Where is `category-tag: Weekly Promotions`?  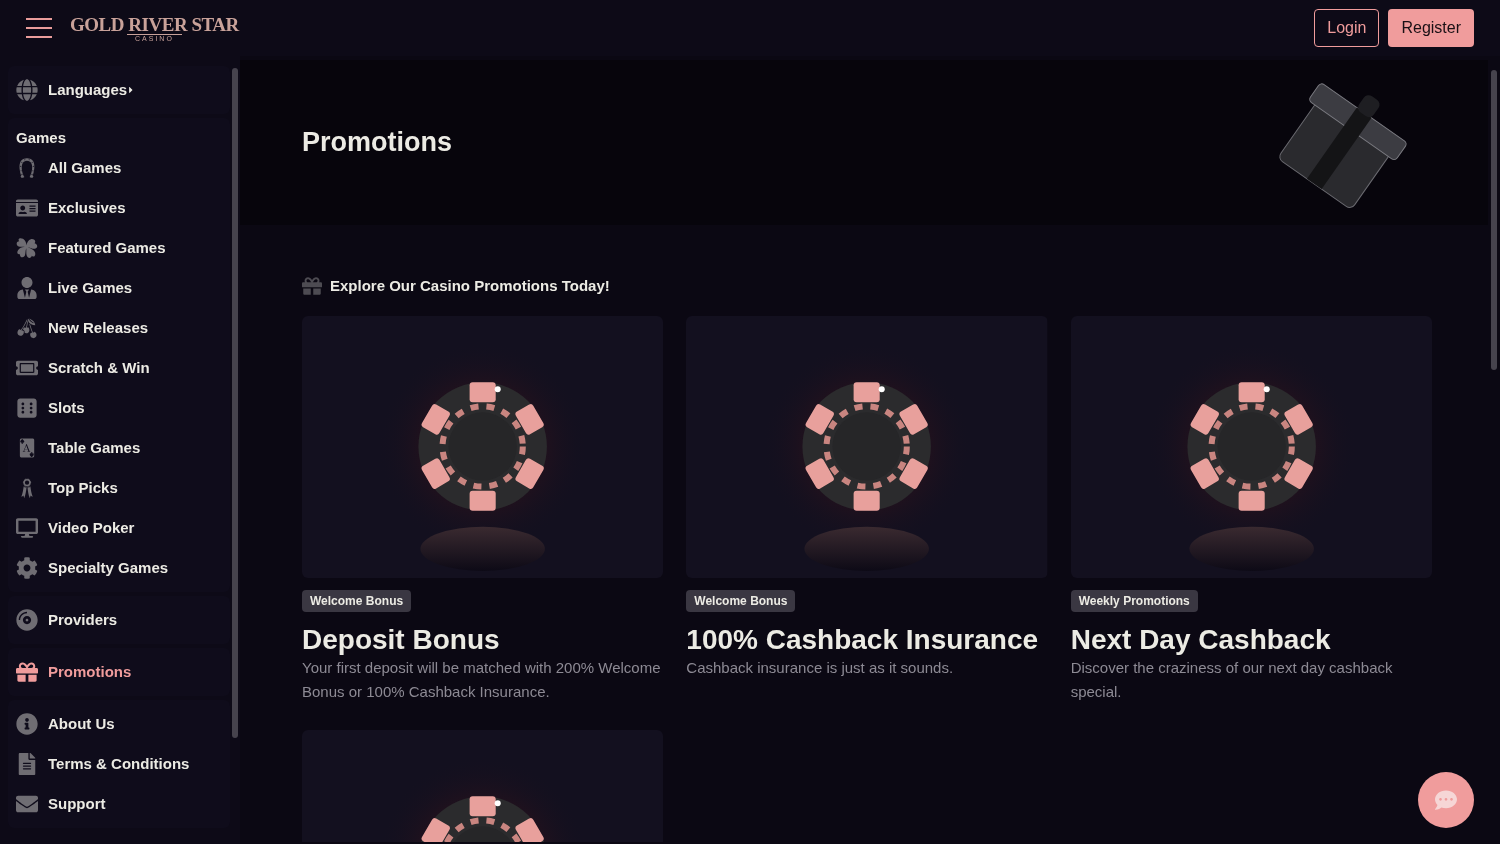 category-tag: Weekly Promotions is located at coordinates (1134, 600).